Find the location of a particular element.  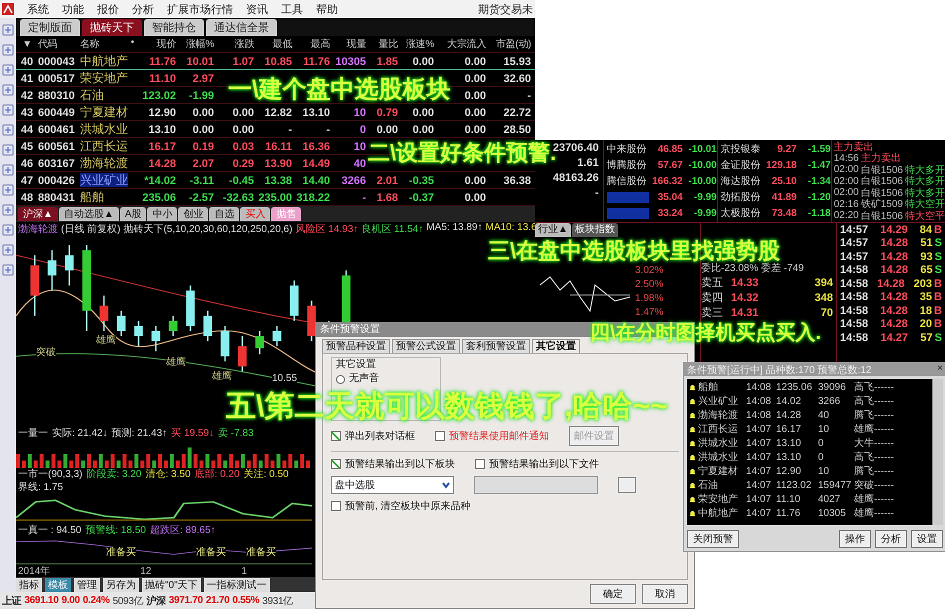

stock-change: -1.34 is located at coordinates (818, 181).